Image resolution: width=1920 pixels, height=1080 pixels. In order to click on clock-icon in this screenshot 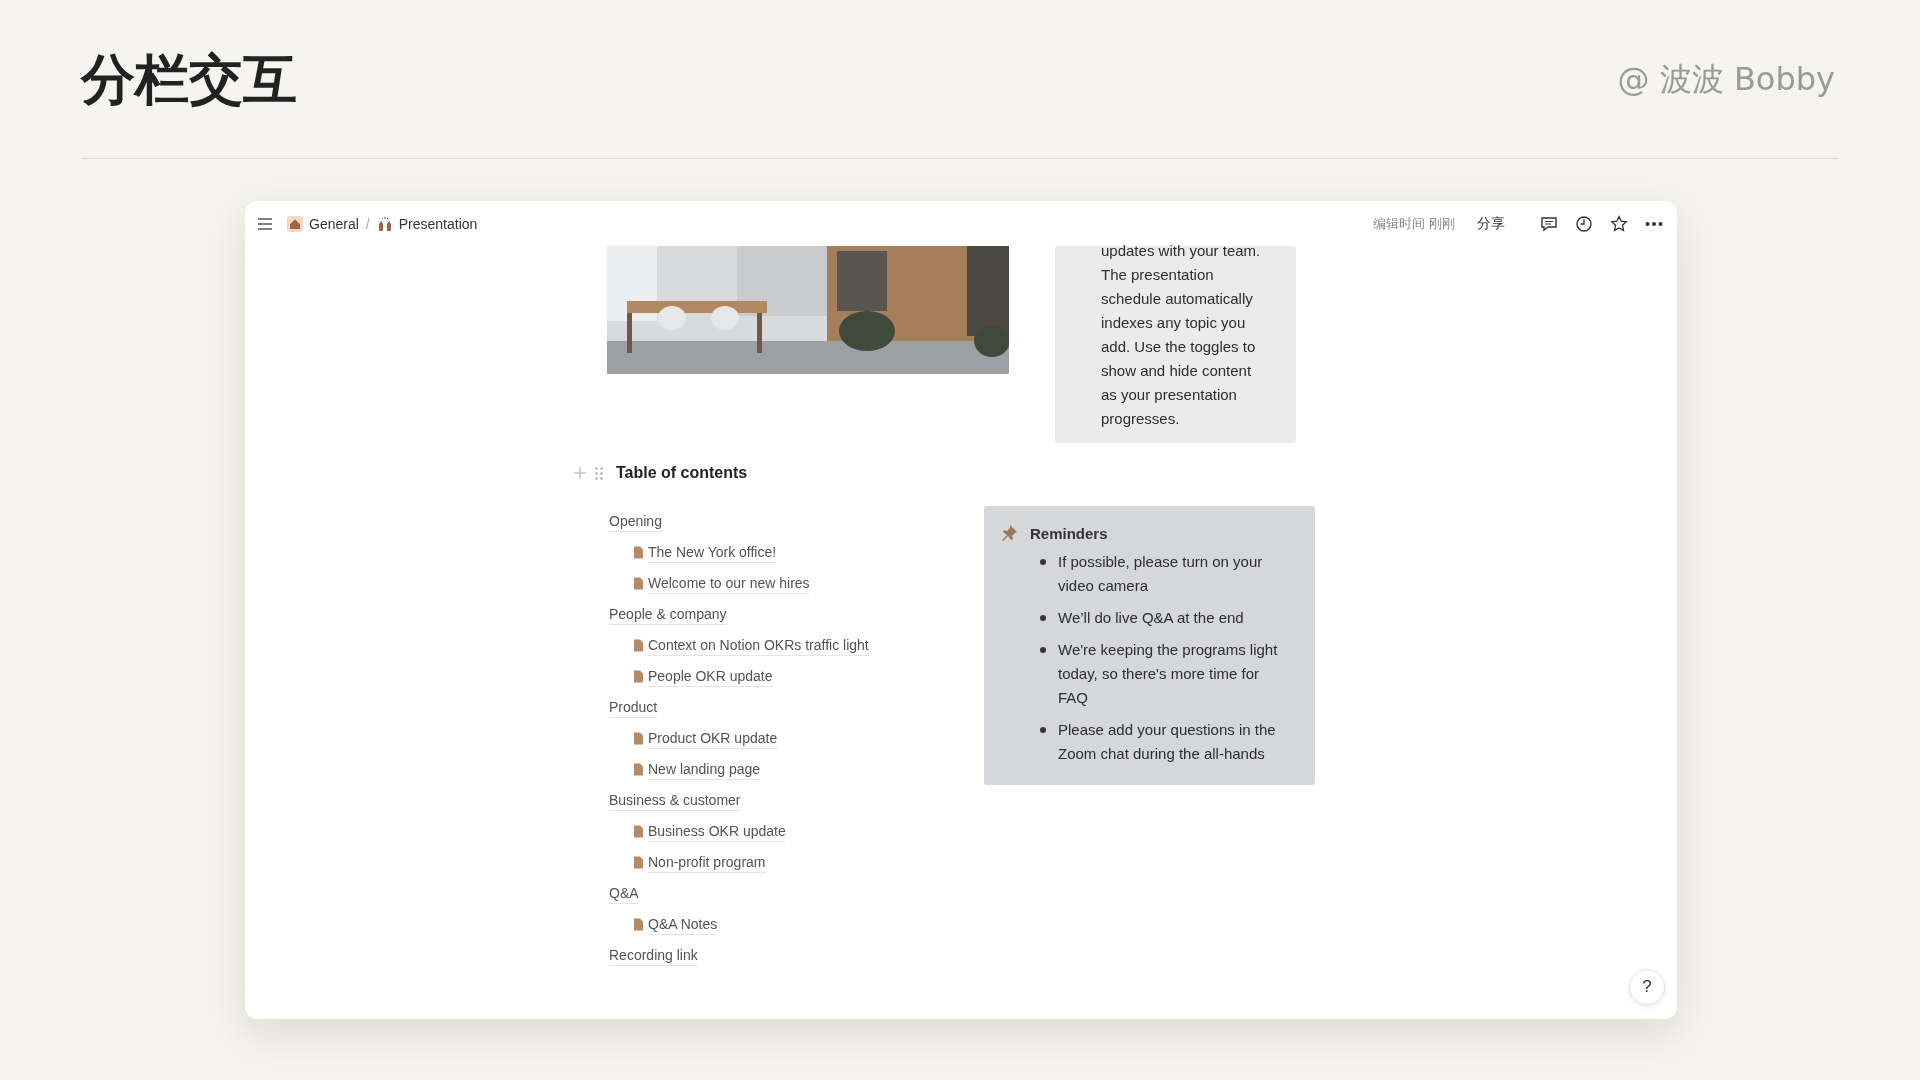, I will do `click(1584, 223)`.